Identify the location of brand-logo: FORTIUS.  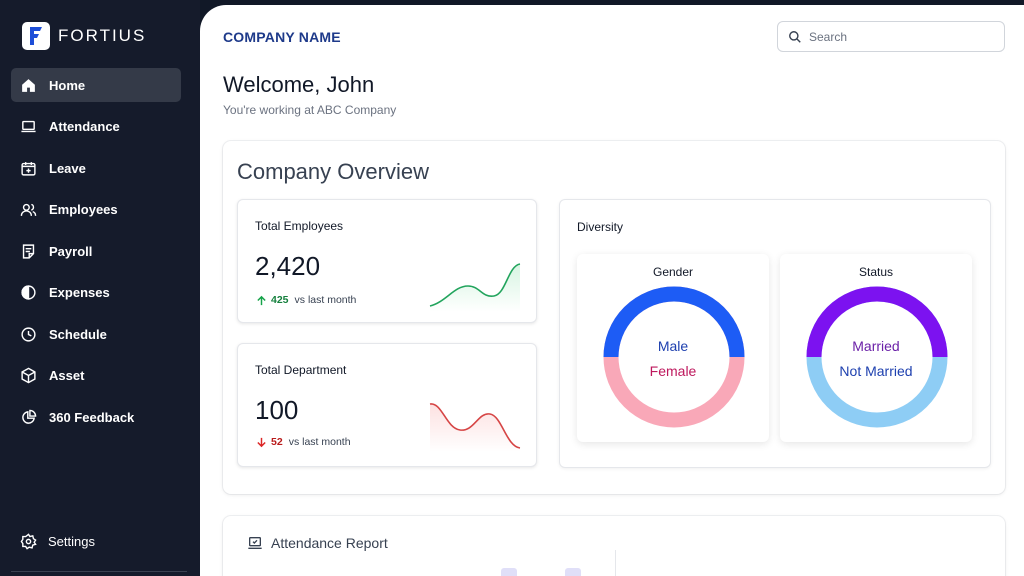
(84, 36).